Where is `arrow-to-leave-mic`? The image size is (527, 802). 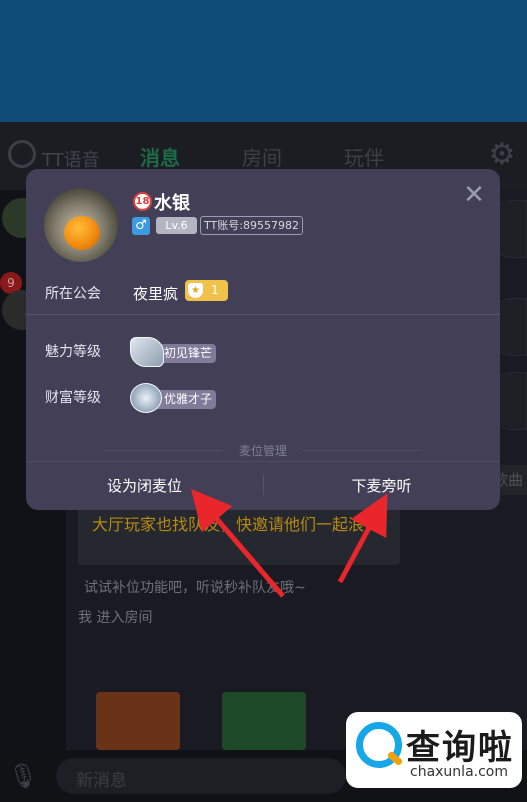
arrow-to-leave-mic is located at coordinates (362, 538).